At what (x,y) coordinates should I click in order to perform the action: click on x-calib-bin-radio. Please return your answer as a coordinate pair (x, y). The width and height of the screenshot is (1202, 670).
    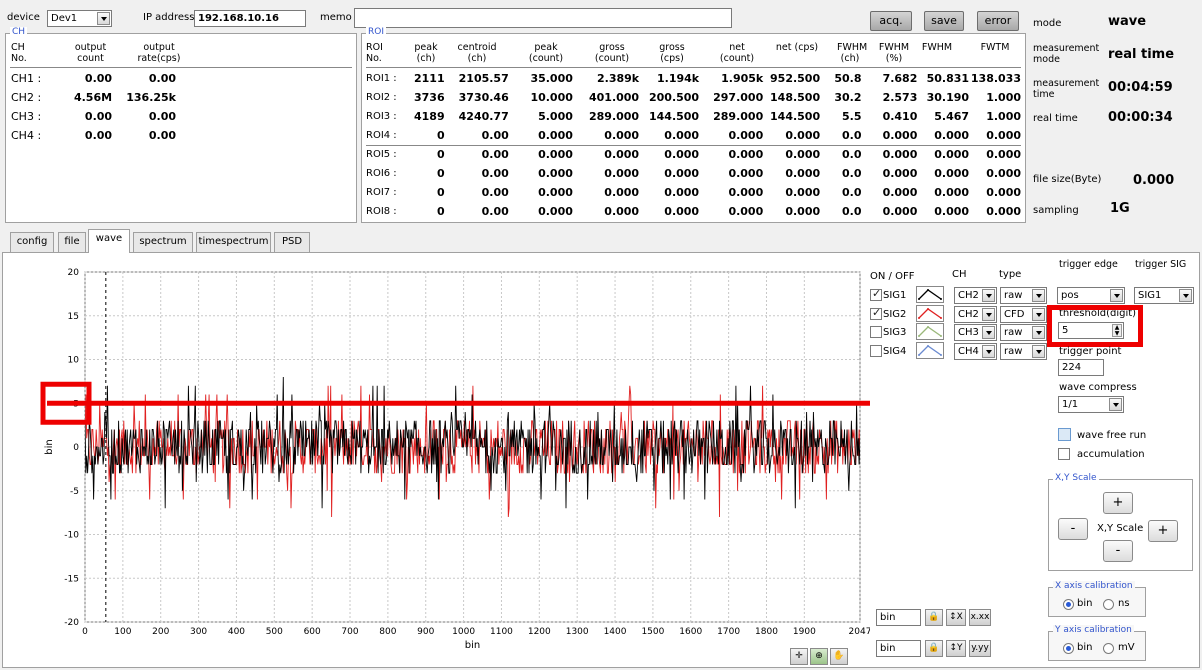
    Looking at the image, I should click on (1068, 604).